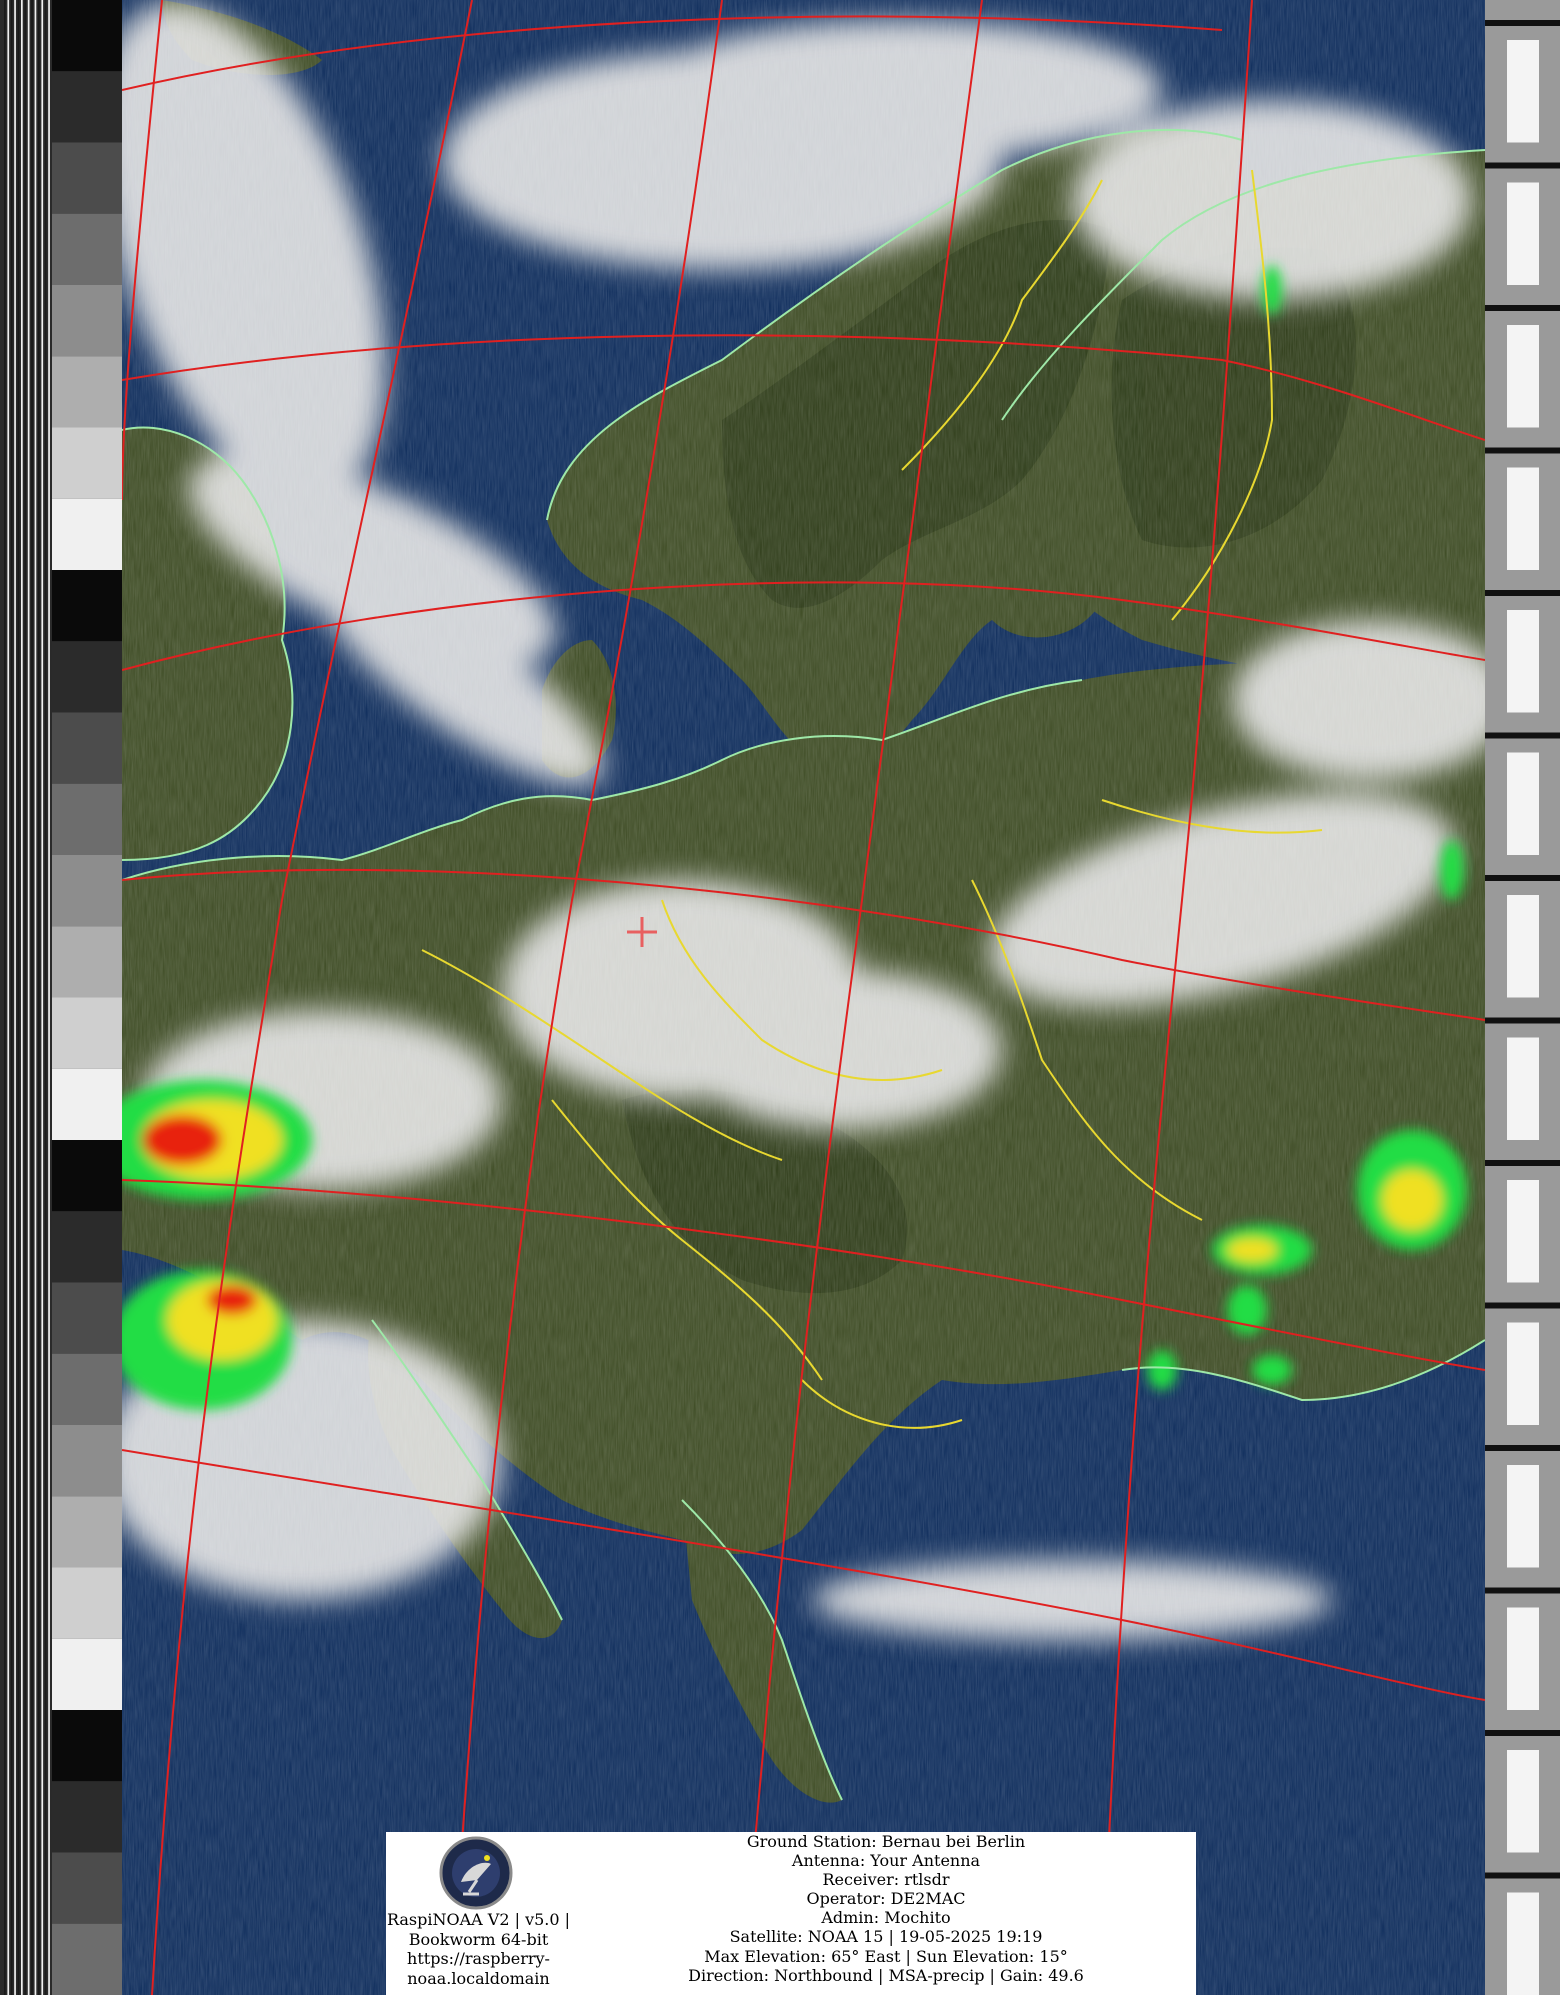 The width and height of the screenshot is (1560, 1995). Describe the element at coordinates (478, 1958) in the screenshot. I see `software-line: https://raspberry-` at that location.